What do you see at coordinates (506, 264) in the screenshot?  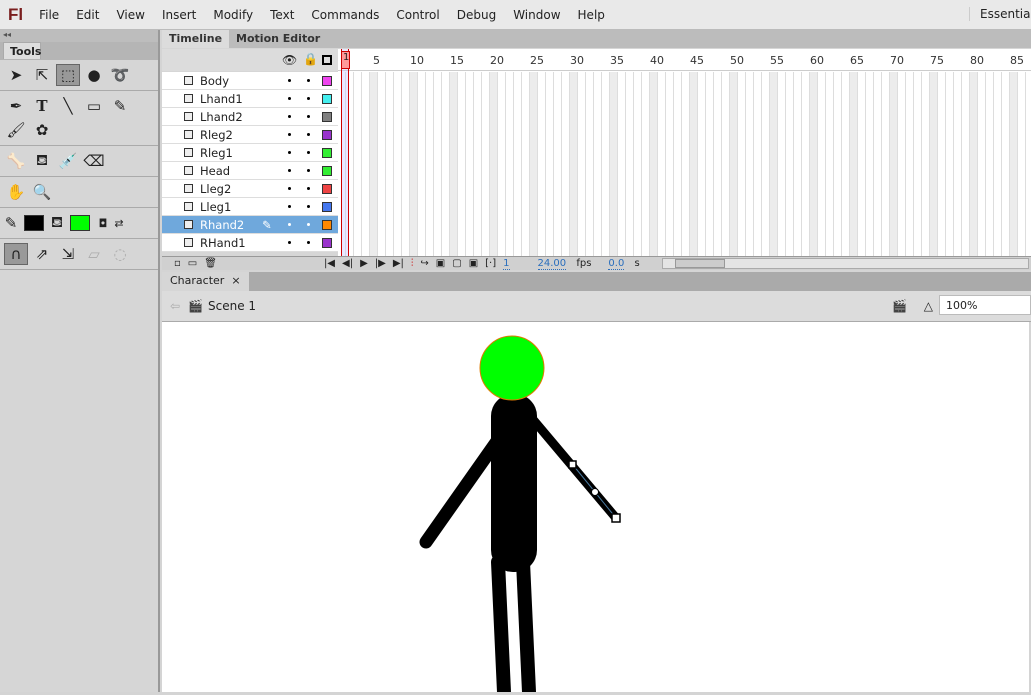 I see `current-frame: 1` at bounding box center [506, 264].